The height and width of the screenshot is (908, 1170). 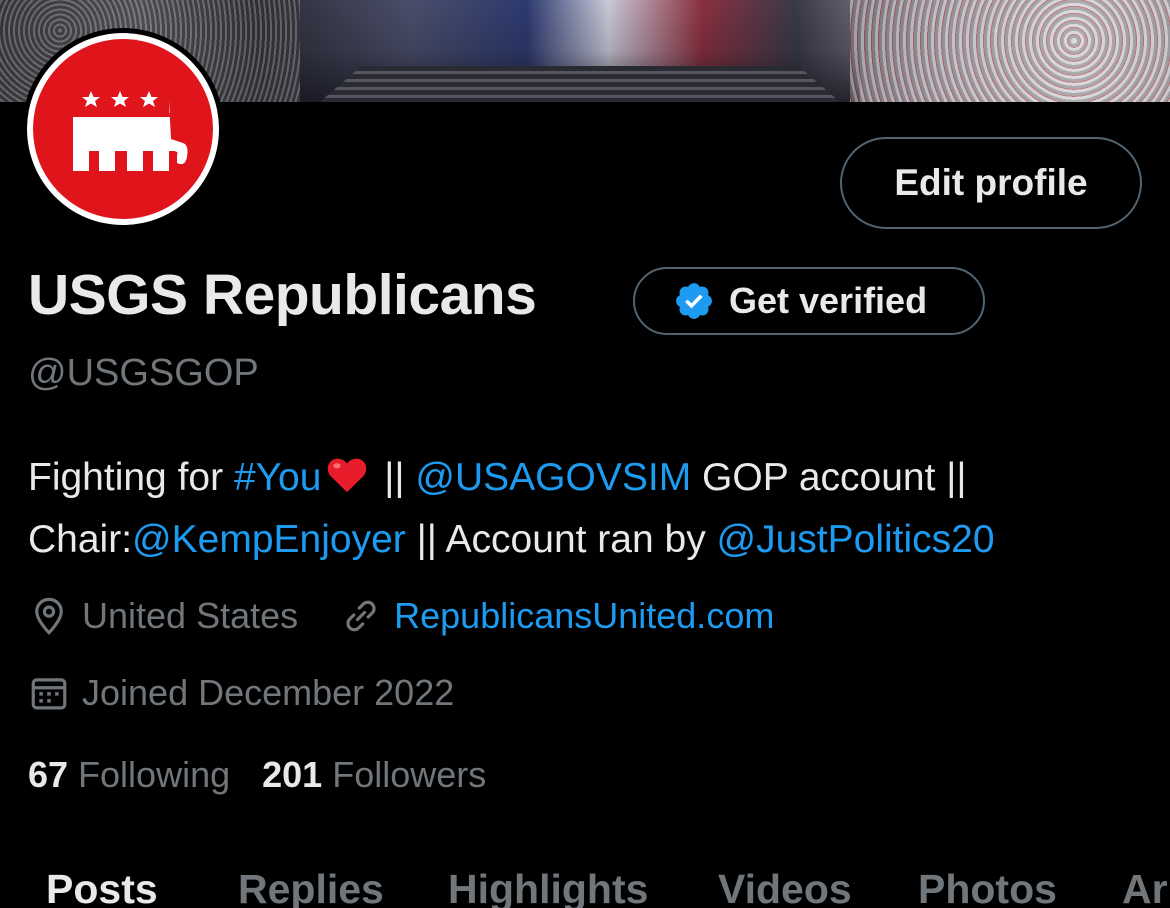 What do you see at coordinates (311, 887) in the screenshot?
I see `tab-replies: Replies` at bounding box center [311, 887].